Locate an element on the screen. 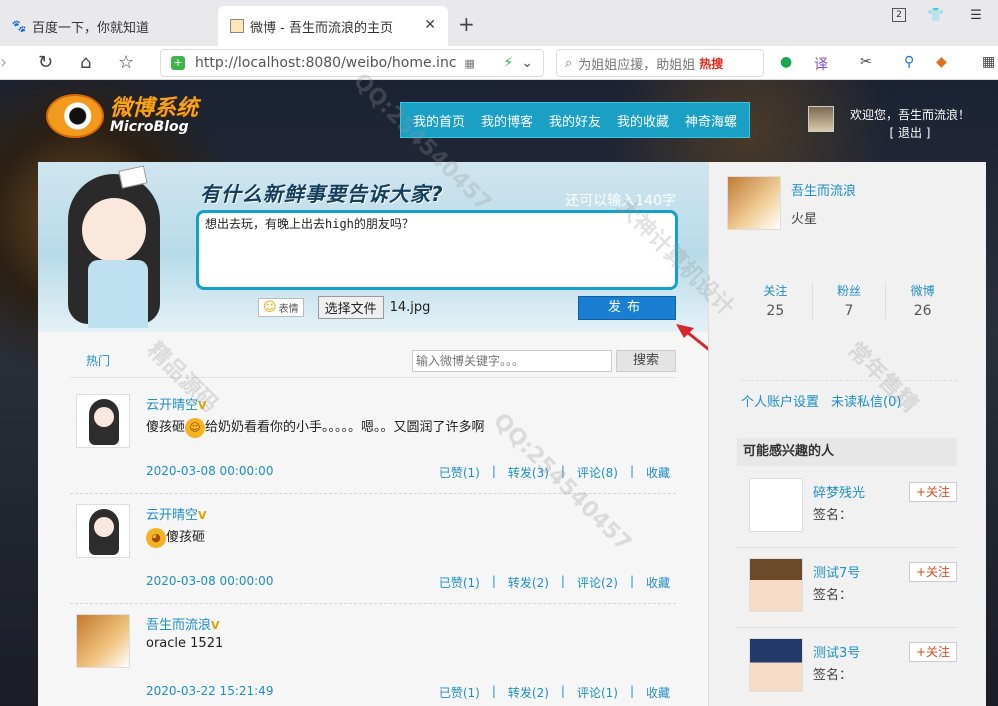 This screenshot has height=706, width=998. reload-icon: ↻ is located at coordinates (45, 62).